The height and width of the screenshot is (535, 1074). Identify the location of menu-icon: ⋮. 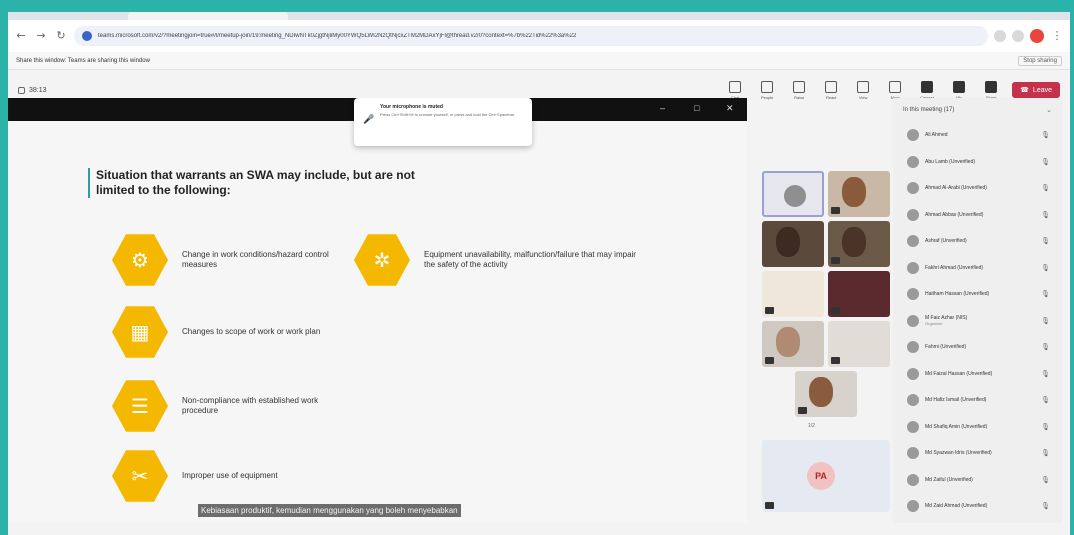
(1057, 36).